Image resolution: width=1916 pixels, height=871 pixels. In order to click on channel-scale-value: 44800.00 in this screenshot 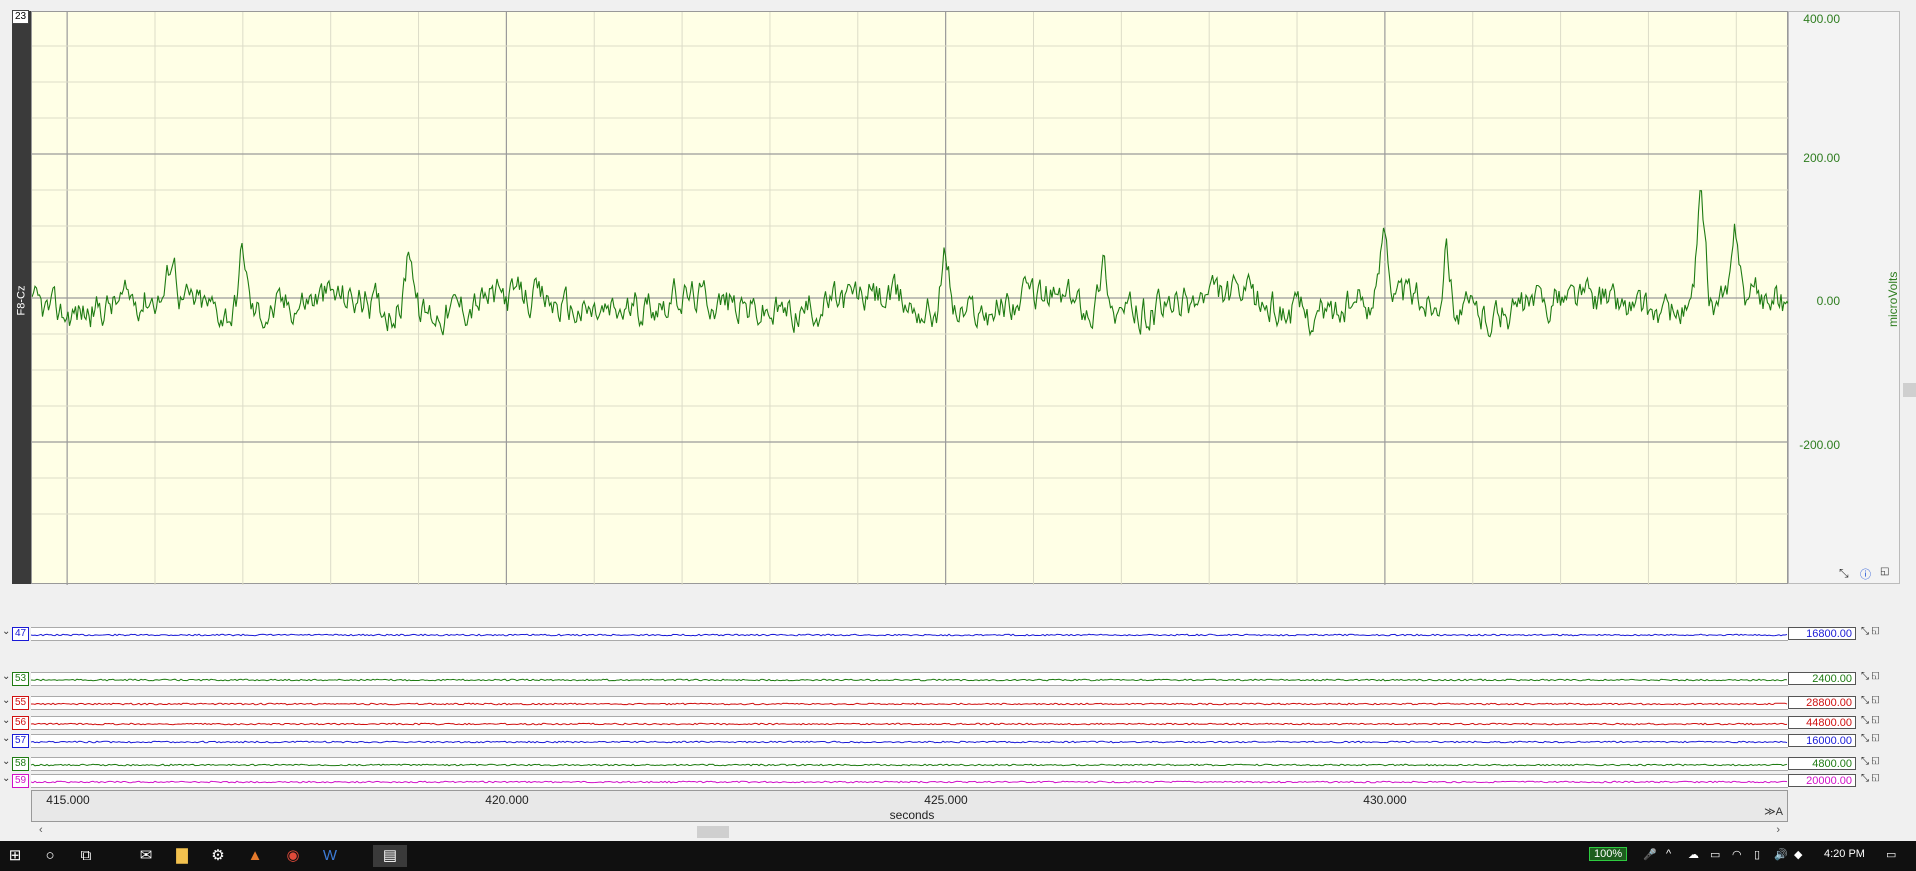, I will do `click(1822, 722)`.